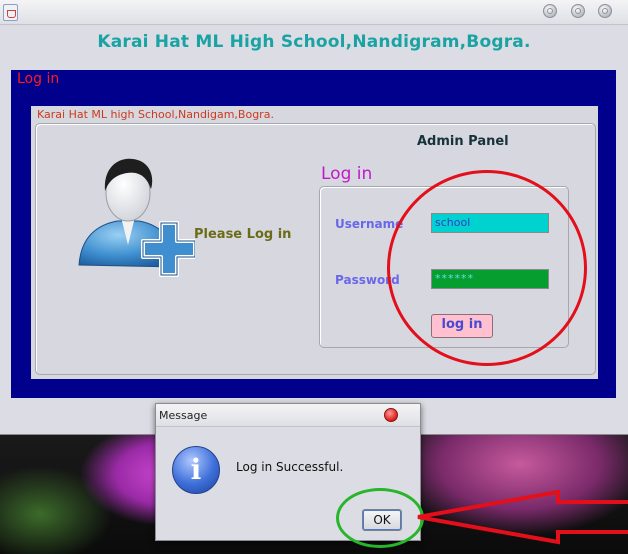  I want to click on java-app-icon, so click(10, 12).